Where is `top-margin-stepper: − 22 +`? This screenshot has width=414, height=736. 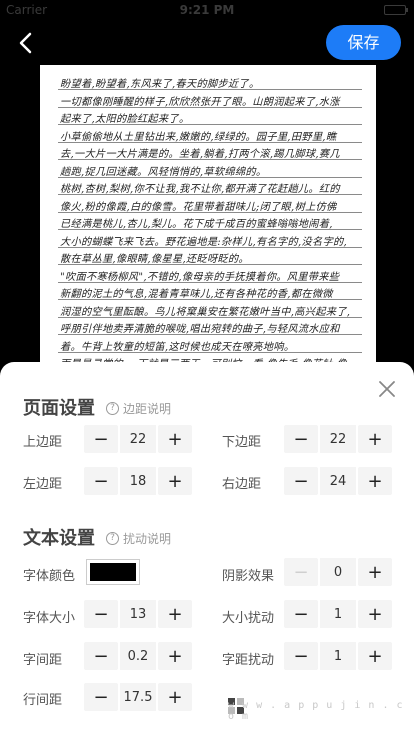 top-margin-stepper: − 22 + is located at coordinates (138, 439).